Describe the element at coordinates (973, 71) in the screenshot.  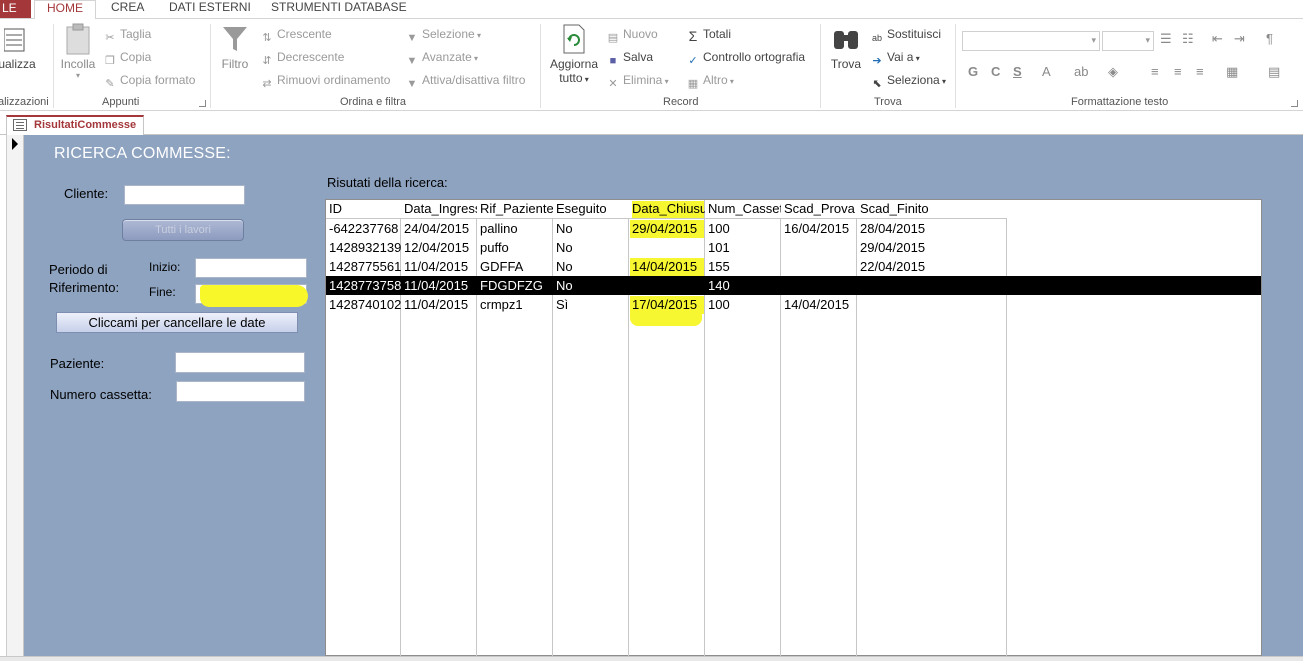
I see `bold-button: G` at that location.